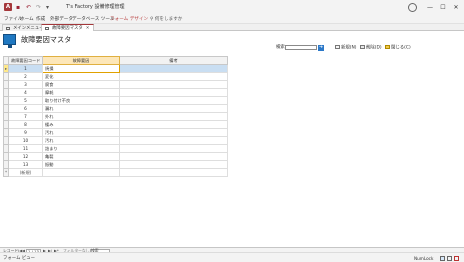 The width and height of the screenshot is (464, 262). I want to click on table-row: 7 外れ, so click(115, 116).